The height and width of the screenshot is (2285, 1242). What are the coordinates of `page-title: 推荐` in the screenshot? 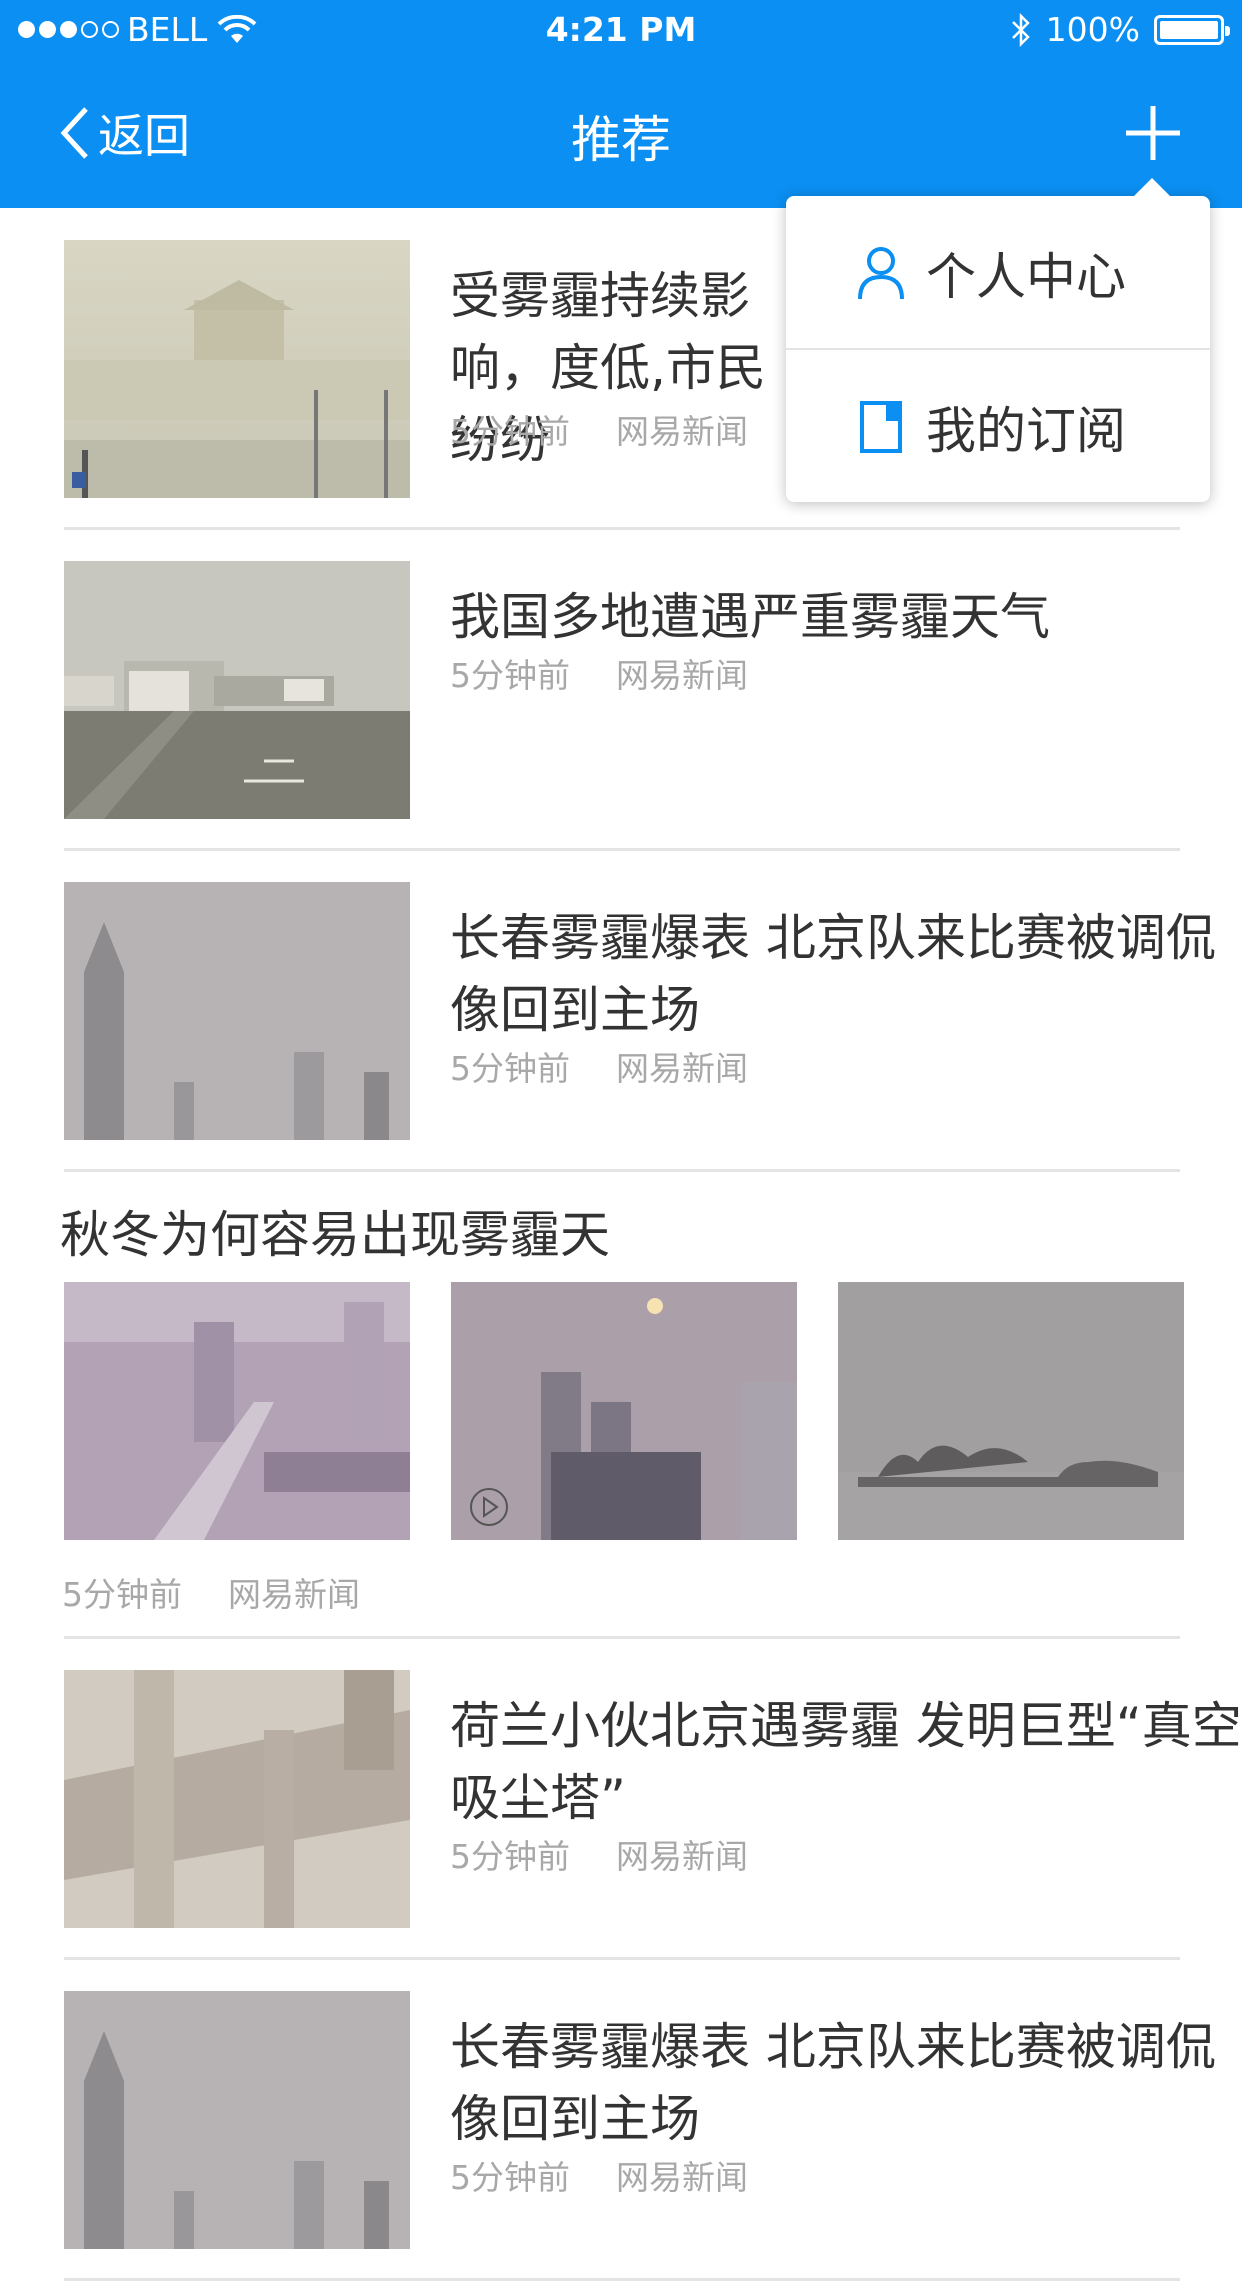 It's located at (621, 140).